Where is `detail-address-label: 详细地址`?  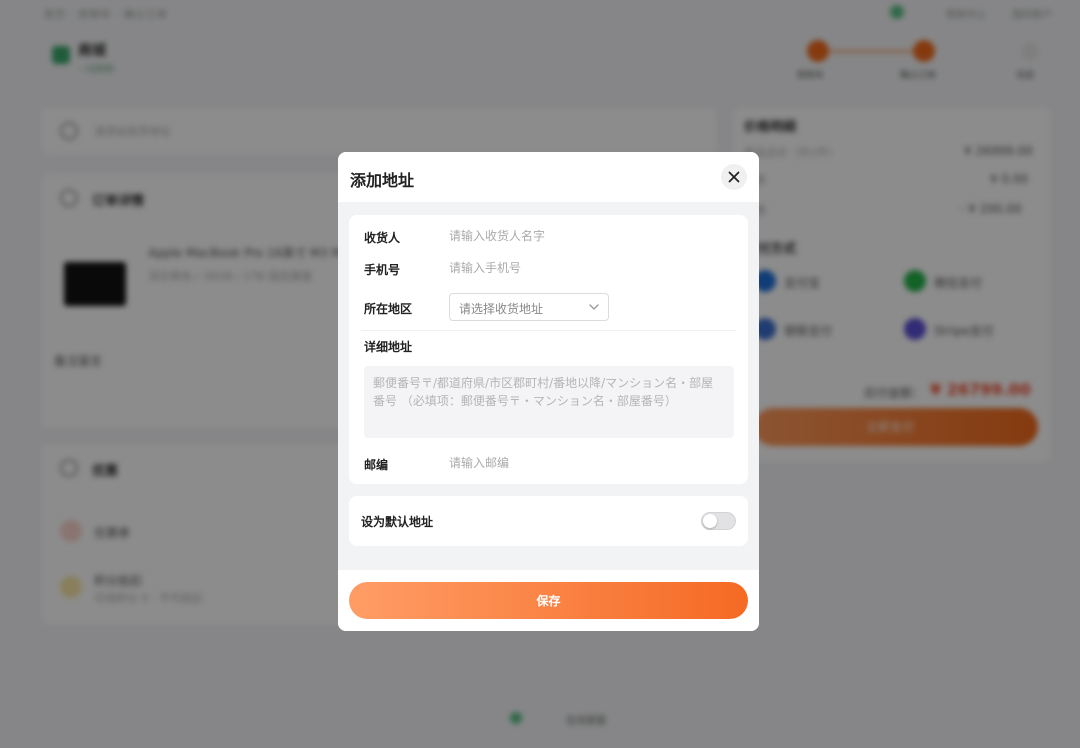
detail-address-label: 详细地址 is located at coordinates (388, 347).